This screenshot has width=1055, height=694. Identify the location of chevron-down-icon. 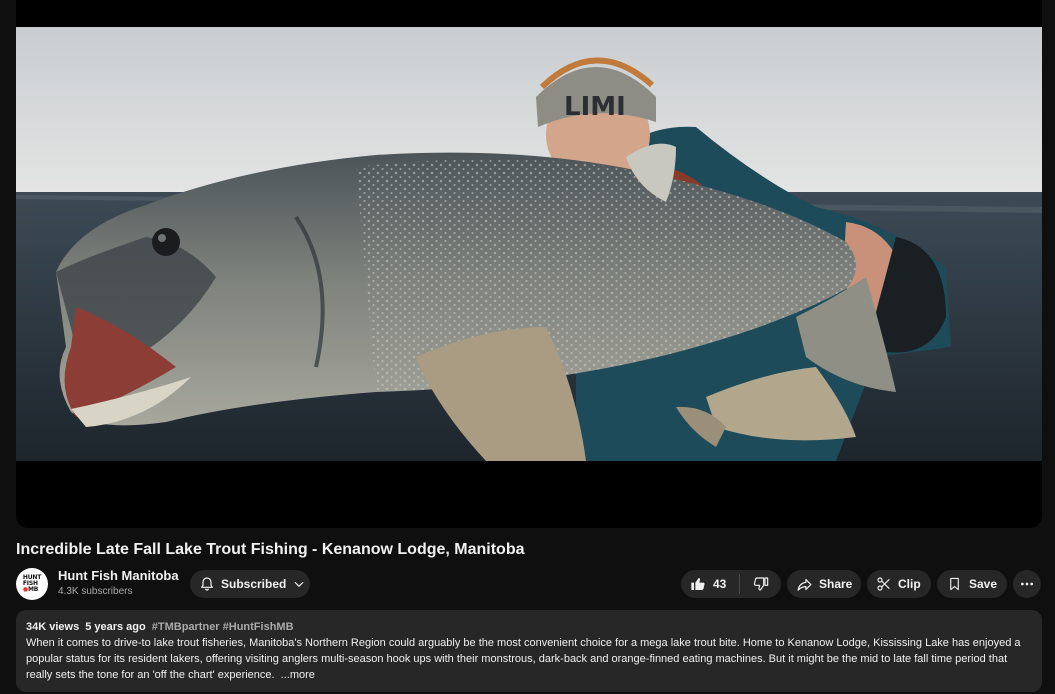
(299, 584).